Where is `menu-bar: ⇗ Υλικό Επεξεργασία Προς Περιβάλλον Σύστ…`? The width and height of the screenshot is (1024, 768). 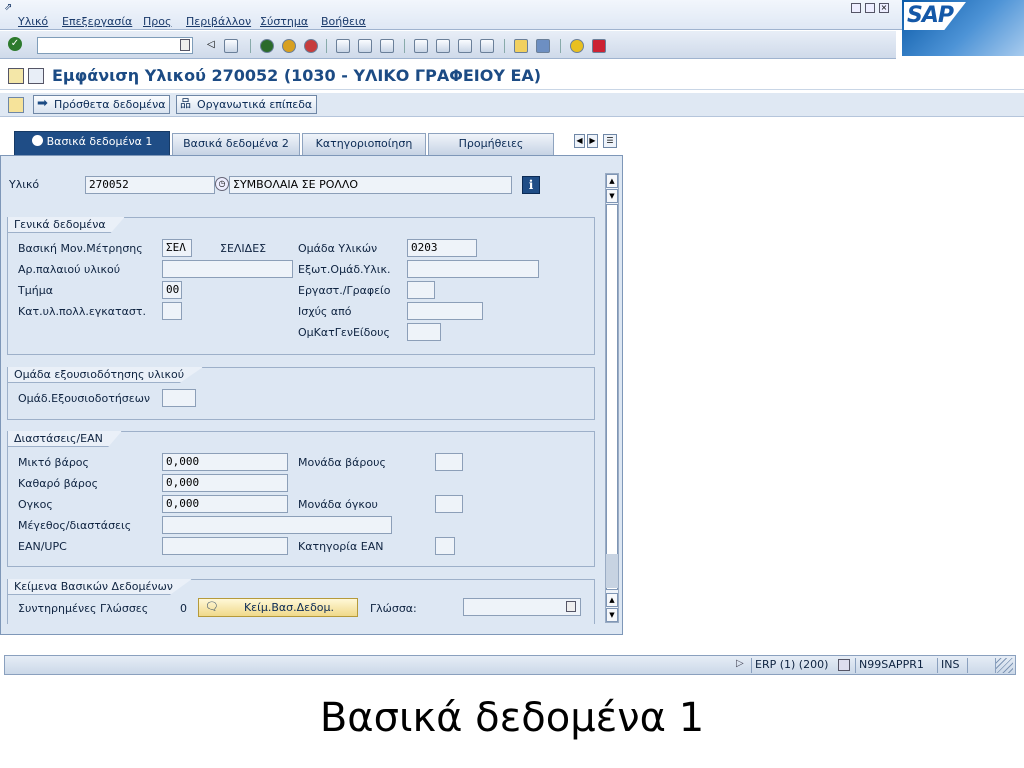
menu-bar: ⇗ Υλικό Επεξεργασία Προς Περιβάλλον Σύστ… is located at coordinates (512, 15).